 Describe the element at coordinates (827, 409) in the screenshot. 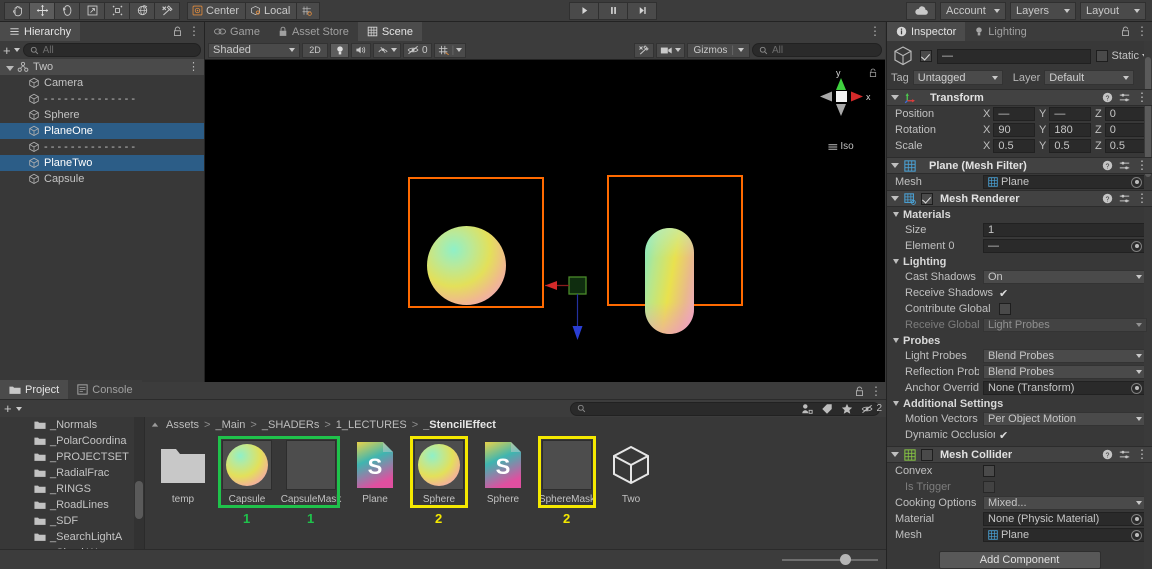

I see `filter-label-icon` at that location.